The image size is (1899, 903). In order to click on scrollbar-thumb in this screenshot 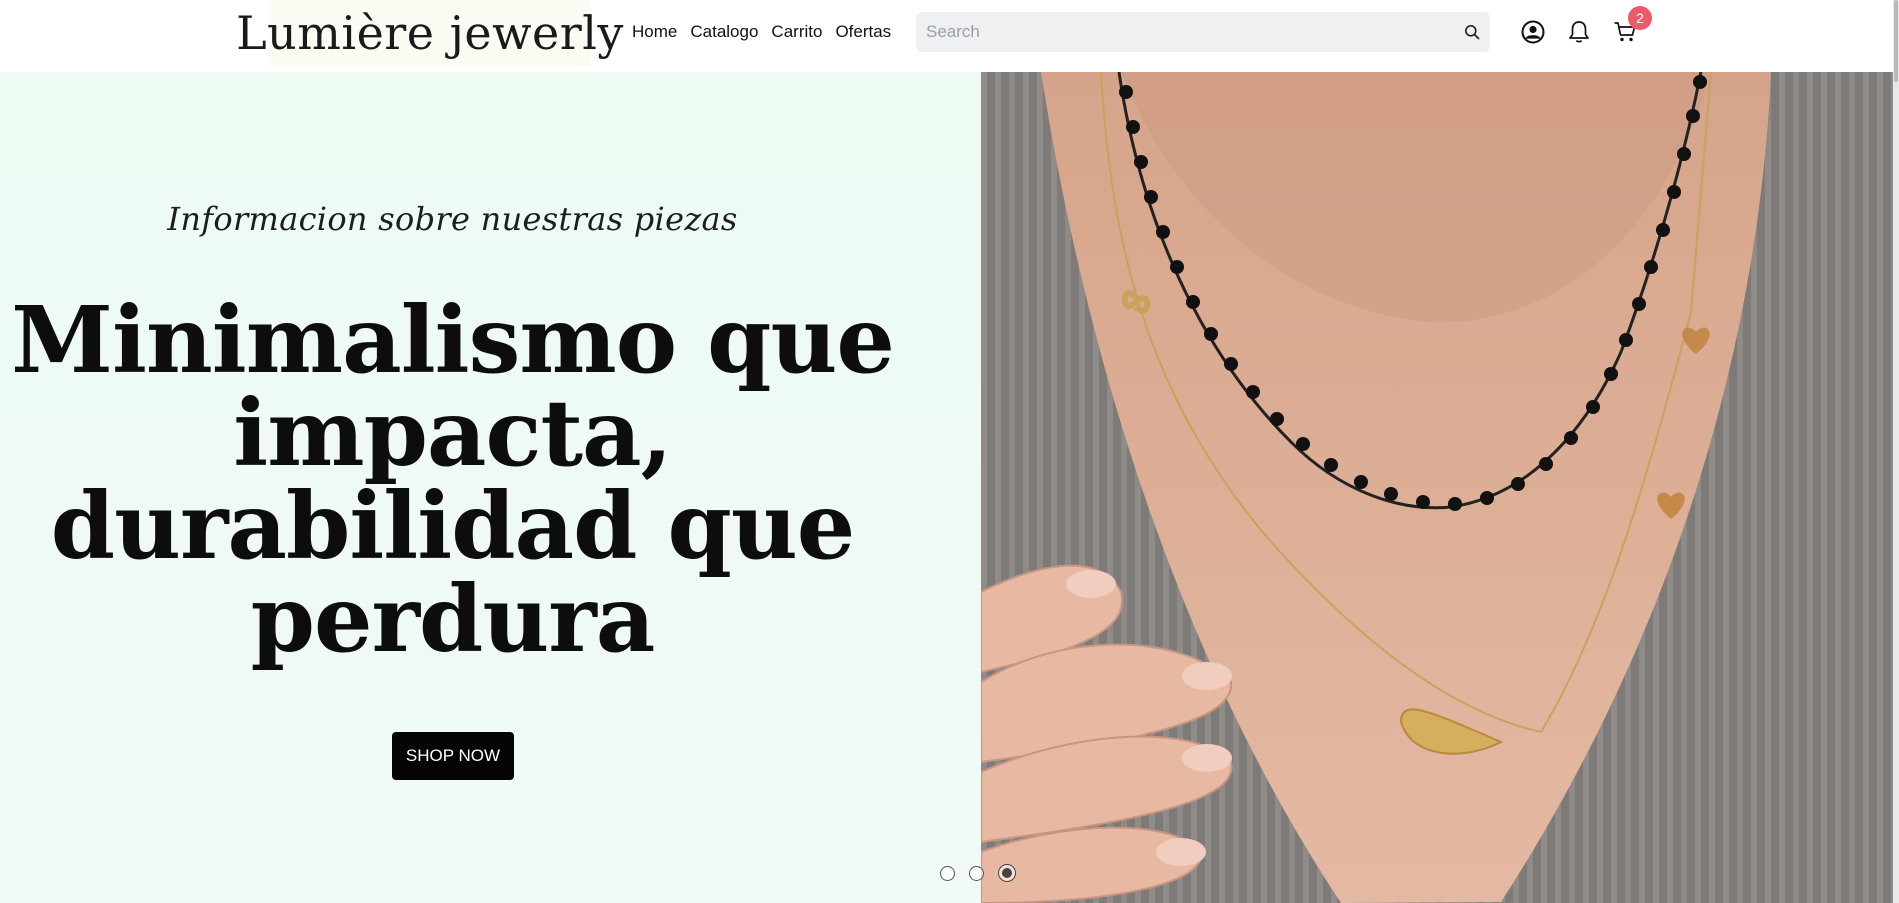, I will do `click(1896, 41)`.